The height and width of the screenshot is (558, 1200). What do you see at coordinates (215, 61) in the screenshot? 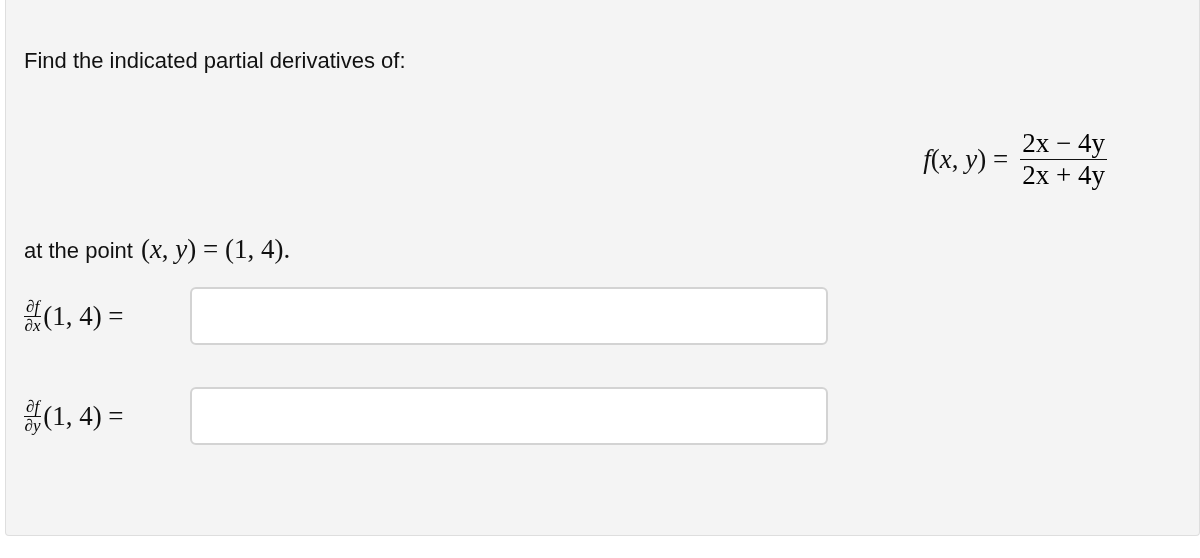
I see `question-text: Find the indicated partial derivatives of:` at bounding box center [215, 61].